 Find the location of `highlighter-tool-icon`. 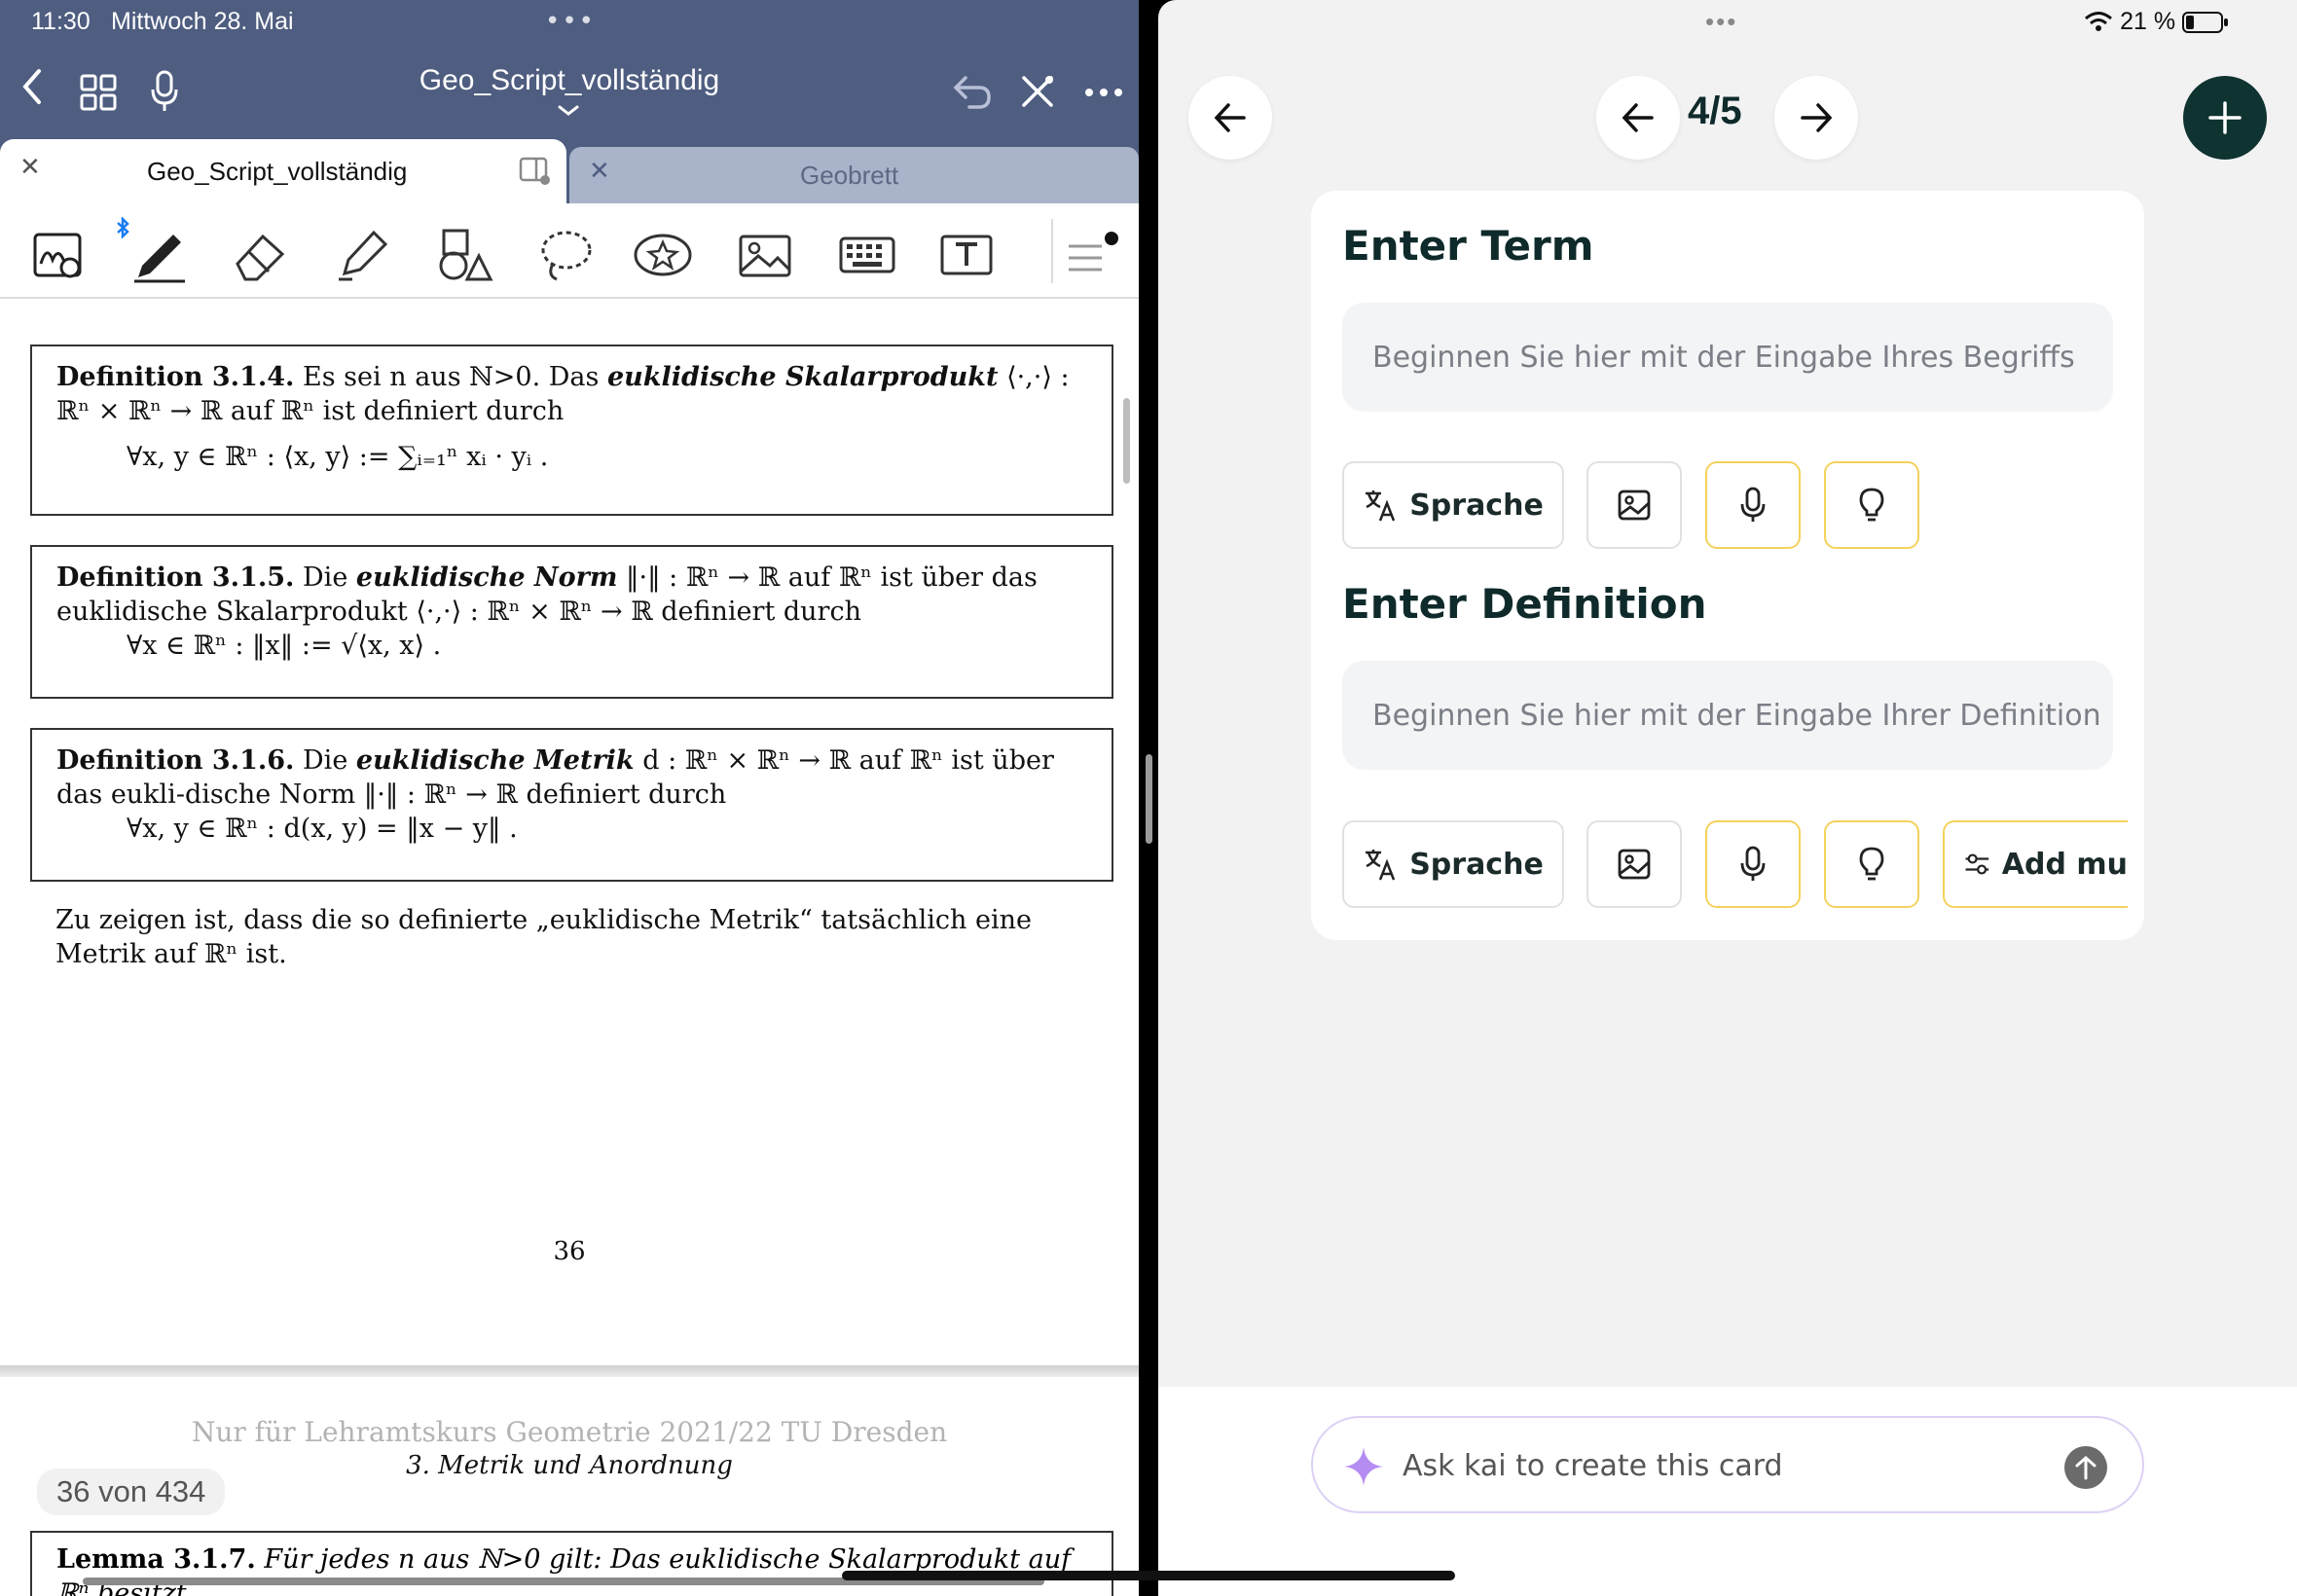

highlighter-tool-icon is located at coordinates (361, 255).